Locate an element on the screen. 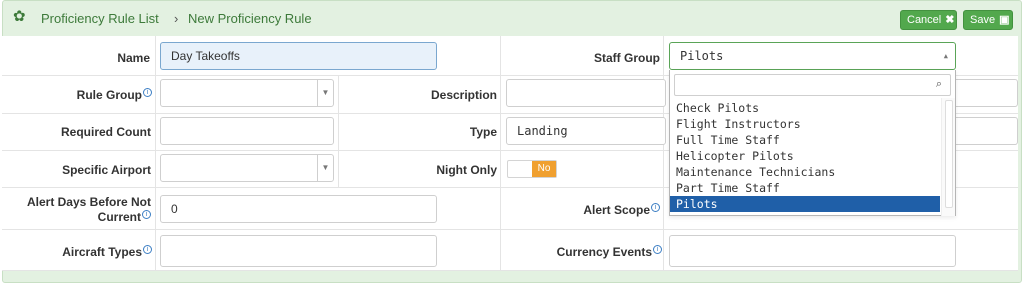  gear-icon: ✿ is located at coordinates (19, 16).